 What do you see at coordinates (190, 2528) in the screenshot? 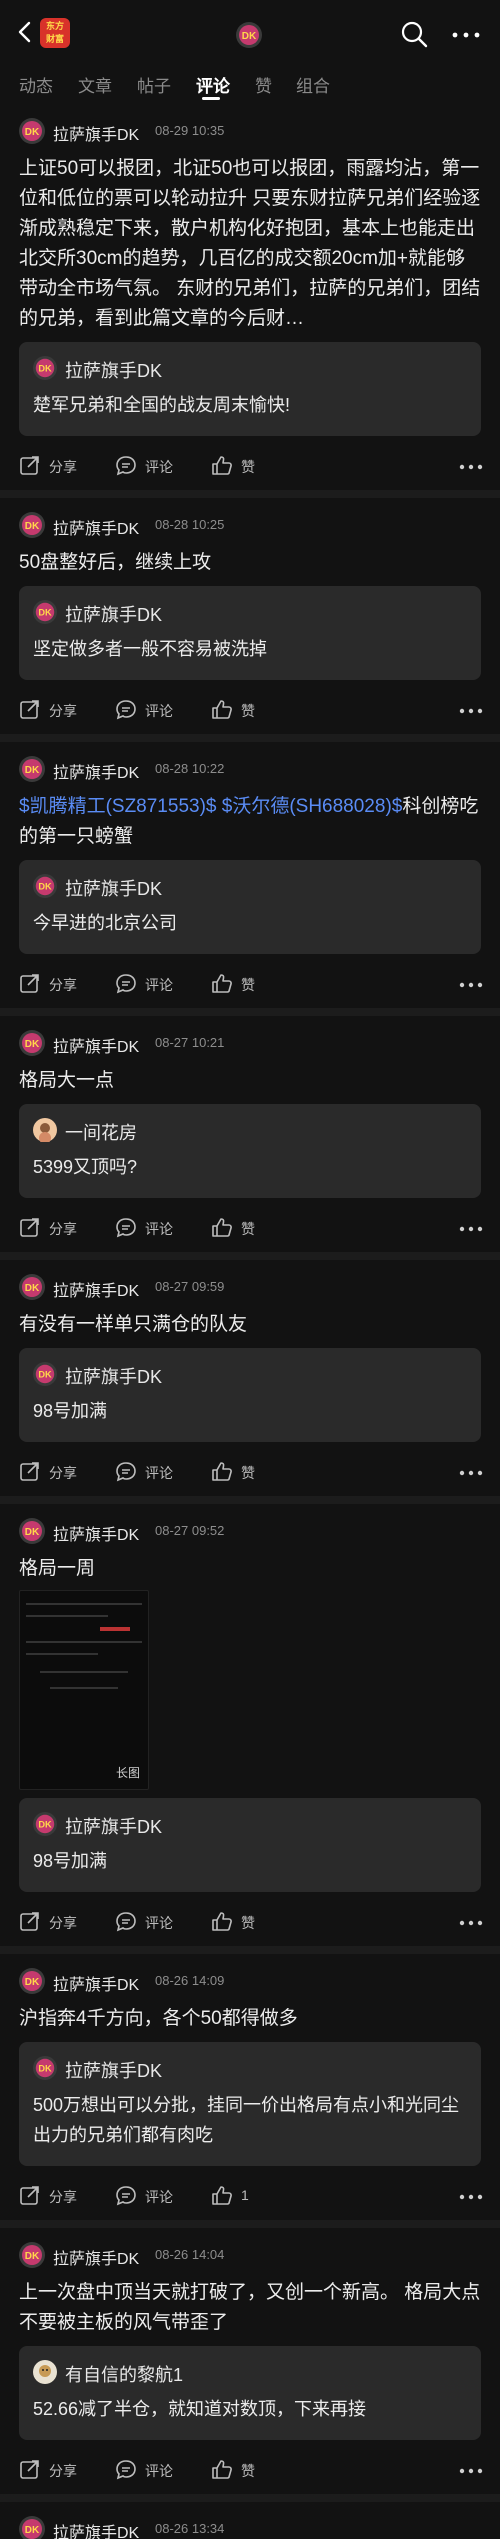
I see `post-date: 08-26 13:34` at bounding box center [190, 2528].